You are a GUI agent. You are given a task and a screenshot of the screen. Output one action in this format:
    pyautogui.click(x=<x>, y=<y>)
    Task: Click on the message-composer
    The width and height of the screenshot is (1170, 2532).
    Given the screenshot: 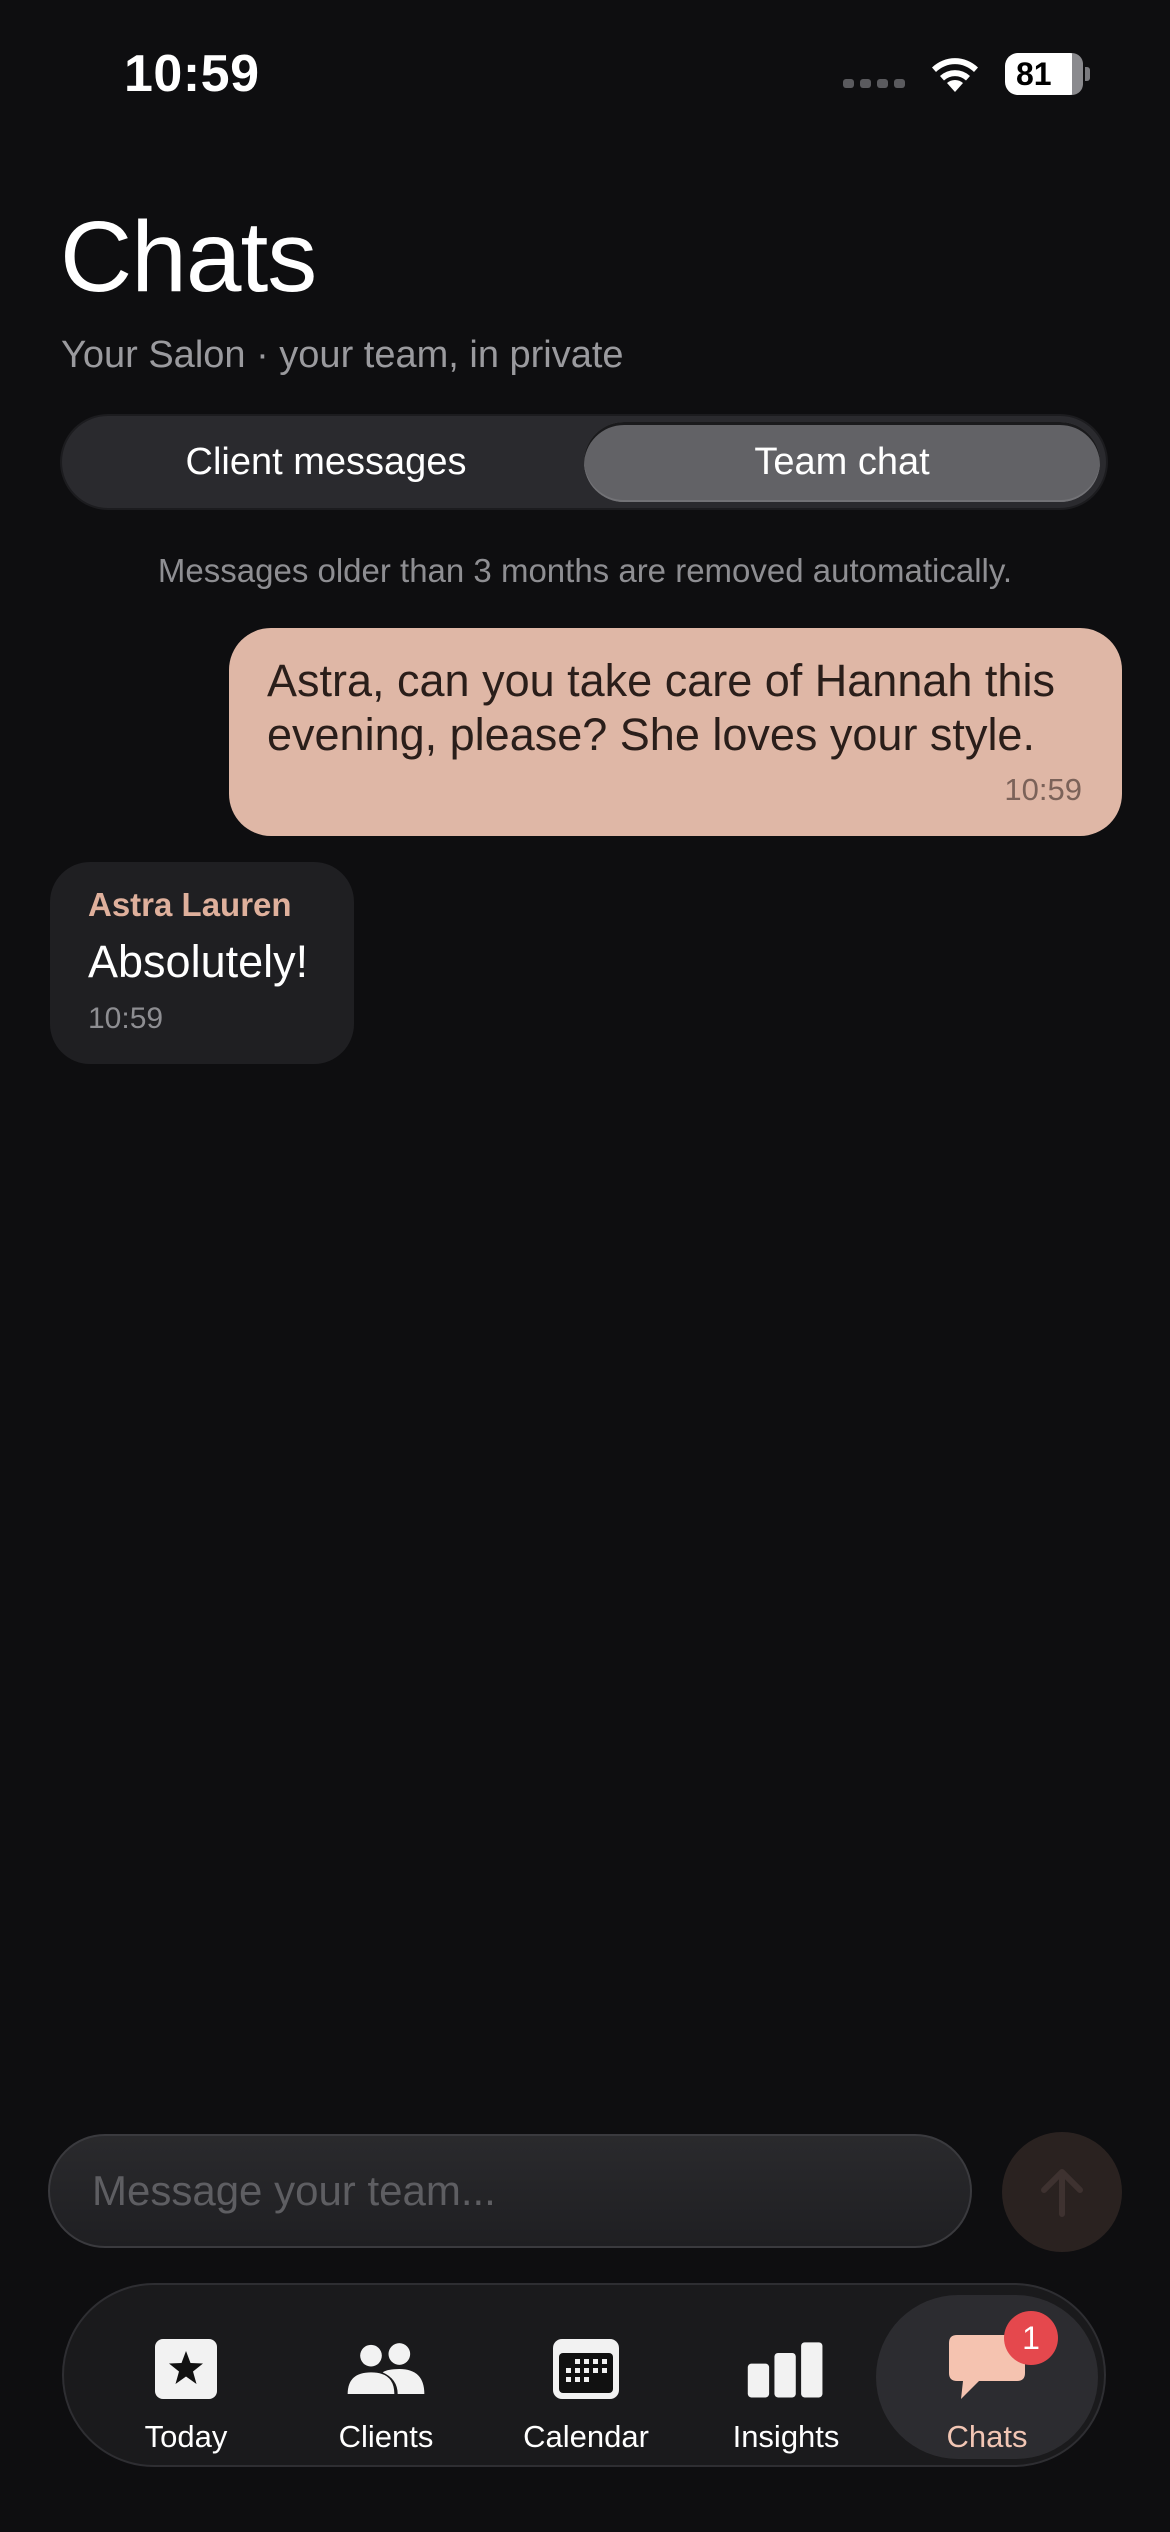 What is the action you would take?
    pyautogui.click(x=510, y=2191)
    